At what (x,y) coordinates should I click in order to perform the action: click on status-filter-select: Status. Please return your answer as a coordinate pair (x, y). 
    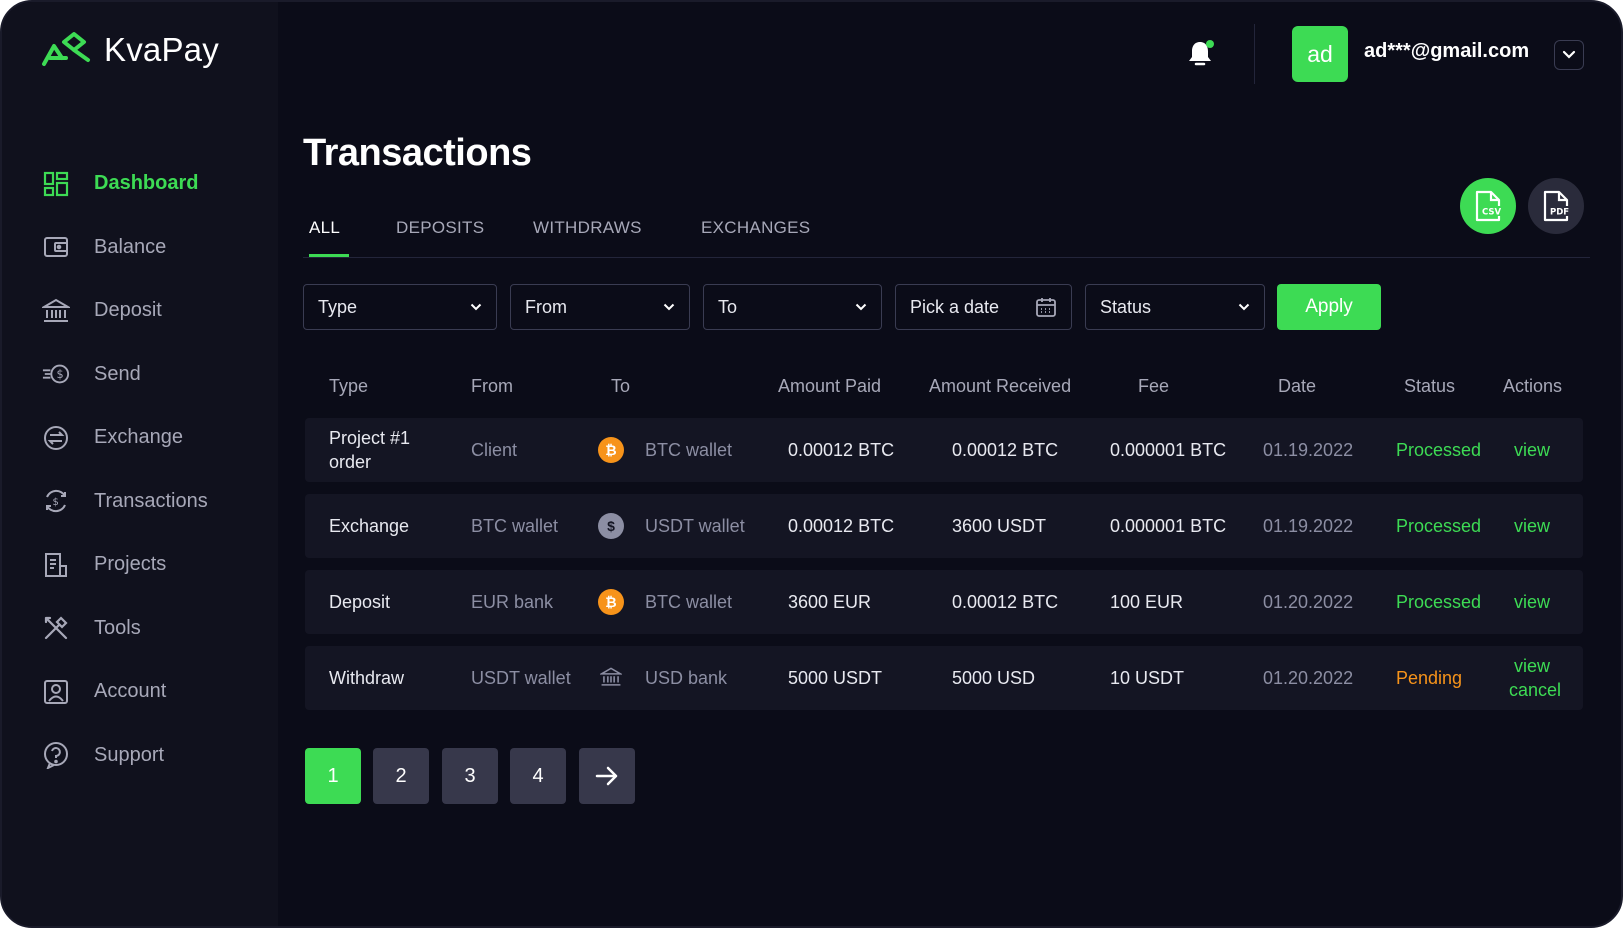
    Looking at the image, I should click on (1175, 307).